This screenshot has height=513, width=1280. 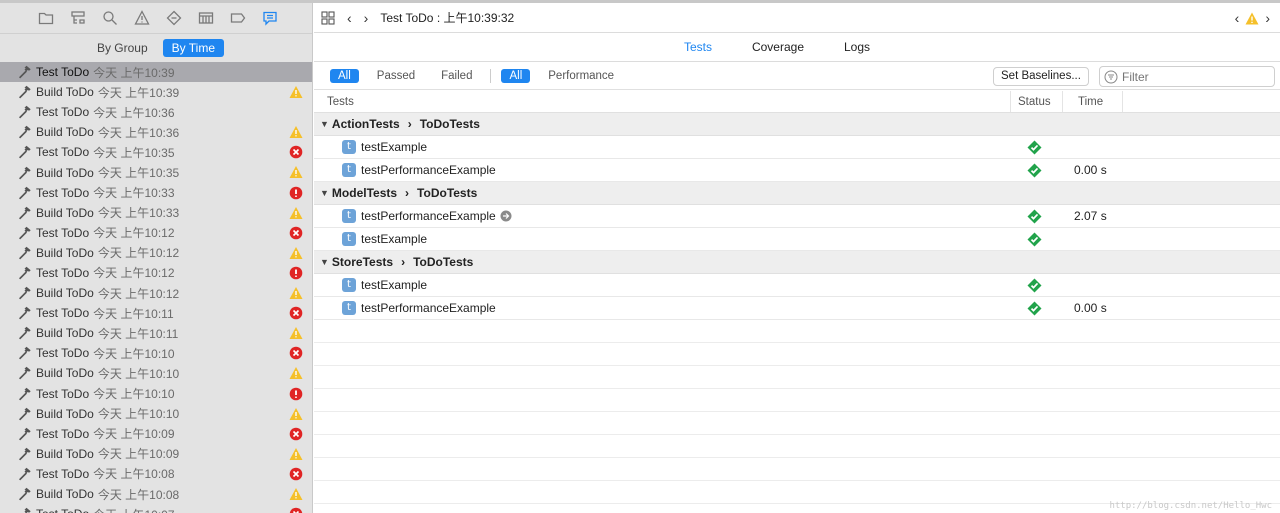 I want to click on tab-coverage: Coverage, so click(x=778, y=47).